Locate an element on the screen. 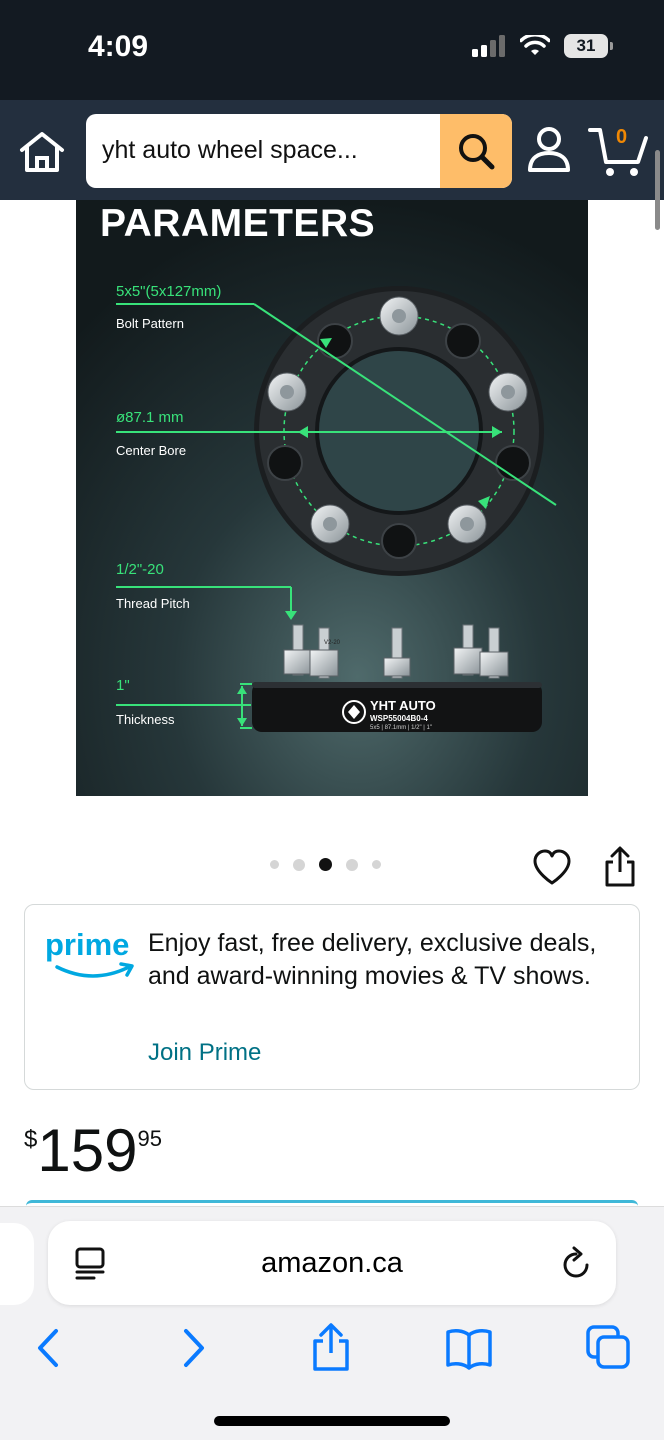 This screenshot has height=1440, width=664. prime-logo: prime is located at coordinates (90, 957).